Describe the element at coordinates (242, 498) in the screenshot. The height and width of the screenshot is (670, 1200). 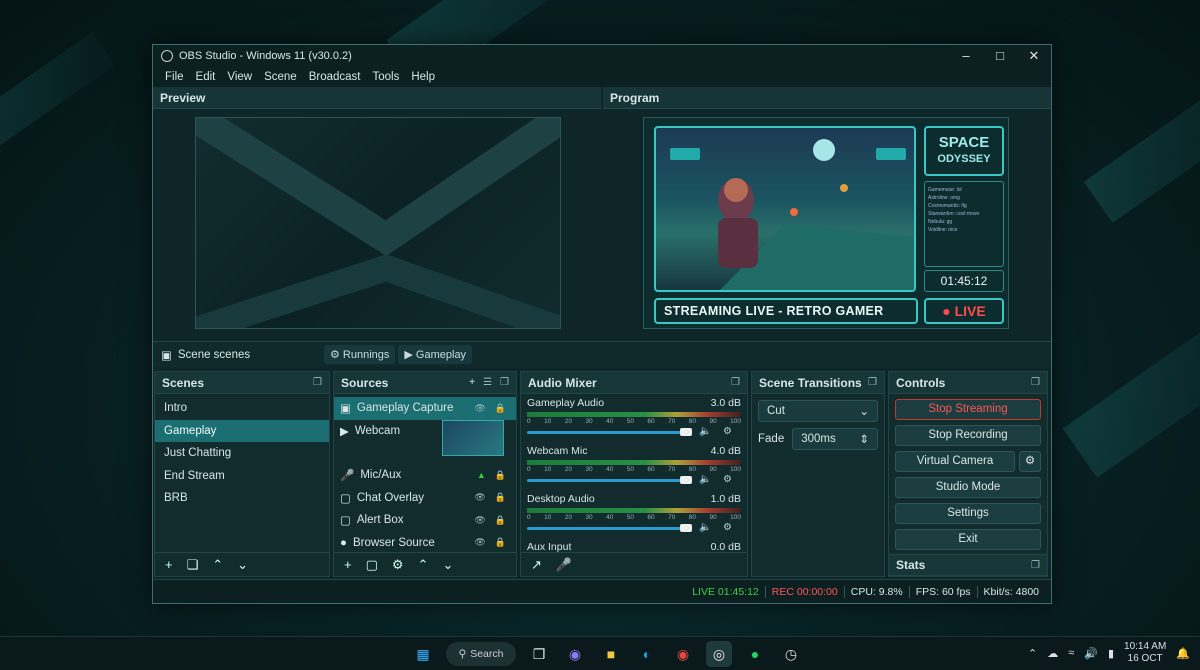
I see `scene-item: BRB` at that location.